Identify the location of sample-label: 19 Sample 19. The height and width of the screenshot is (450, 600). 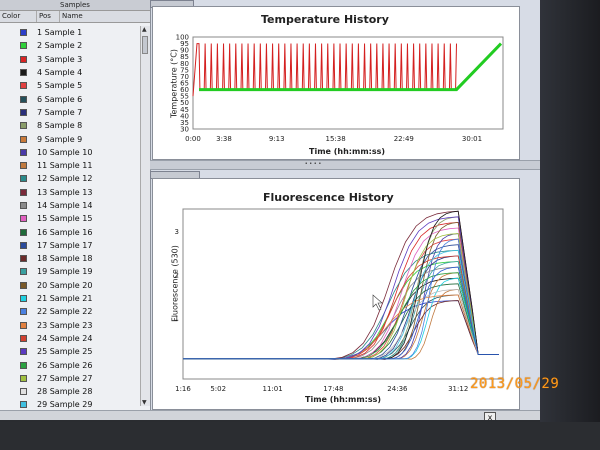
(65, 272).